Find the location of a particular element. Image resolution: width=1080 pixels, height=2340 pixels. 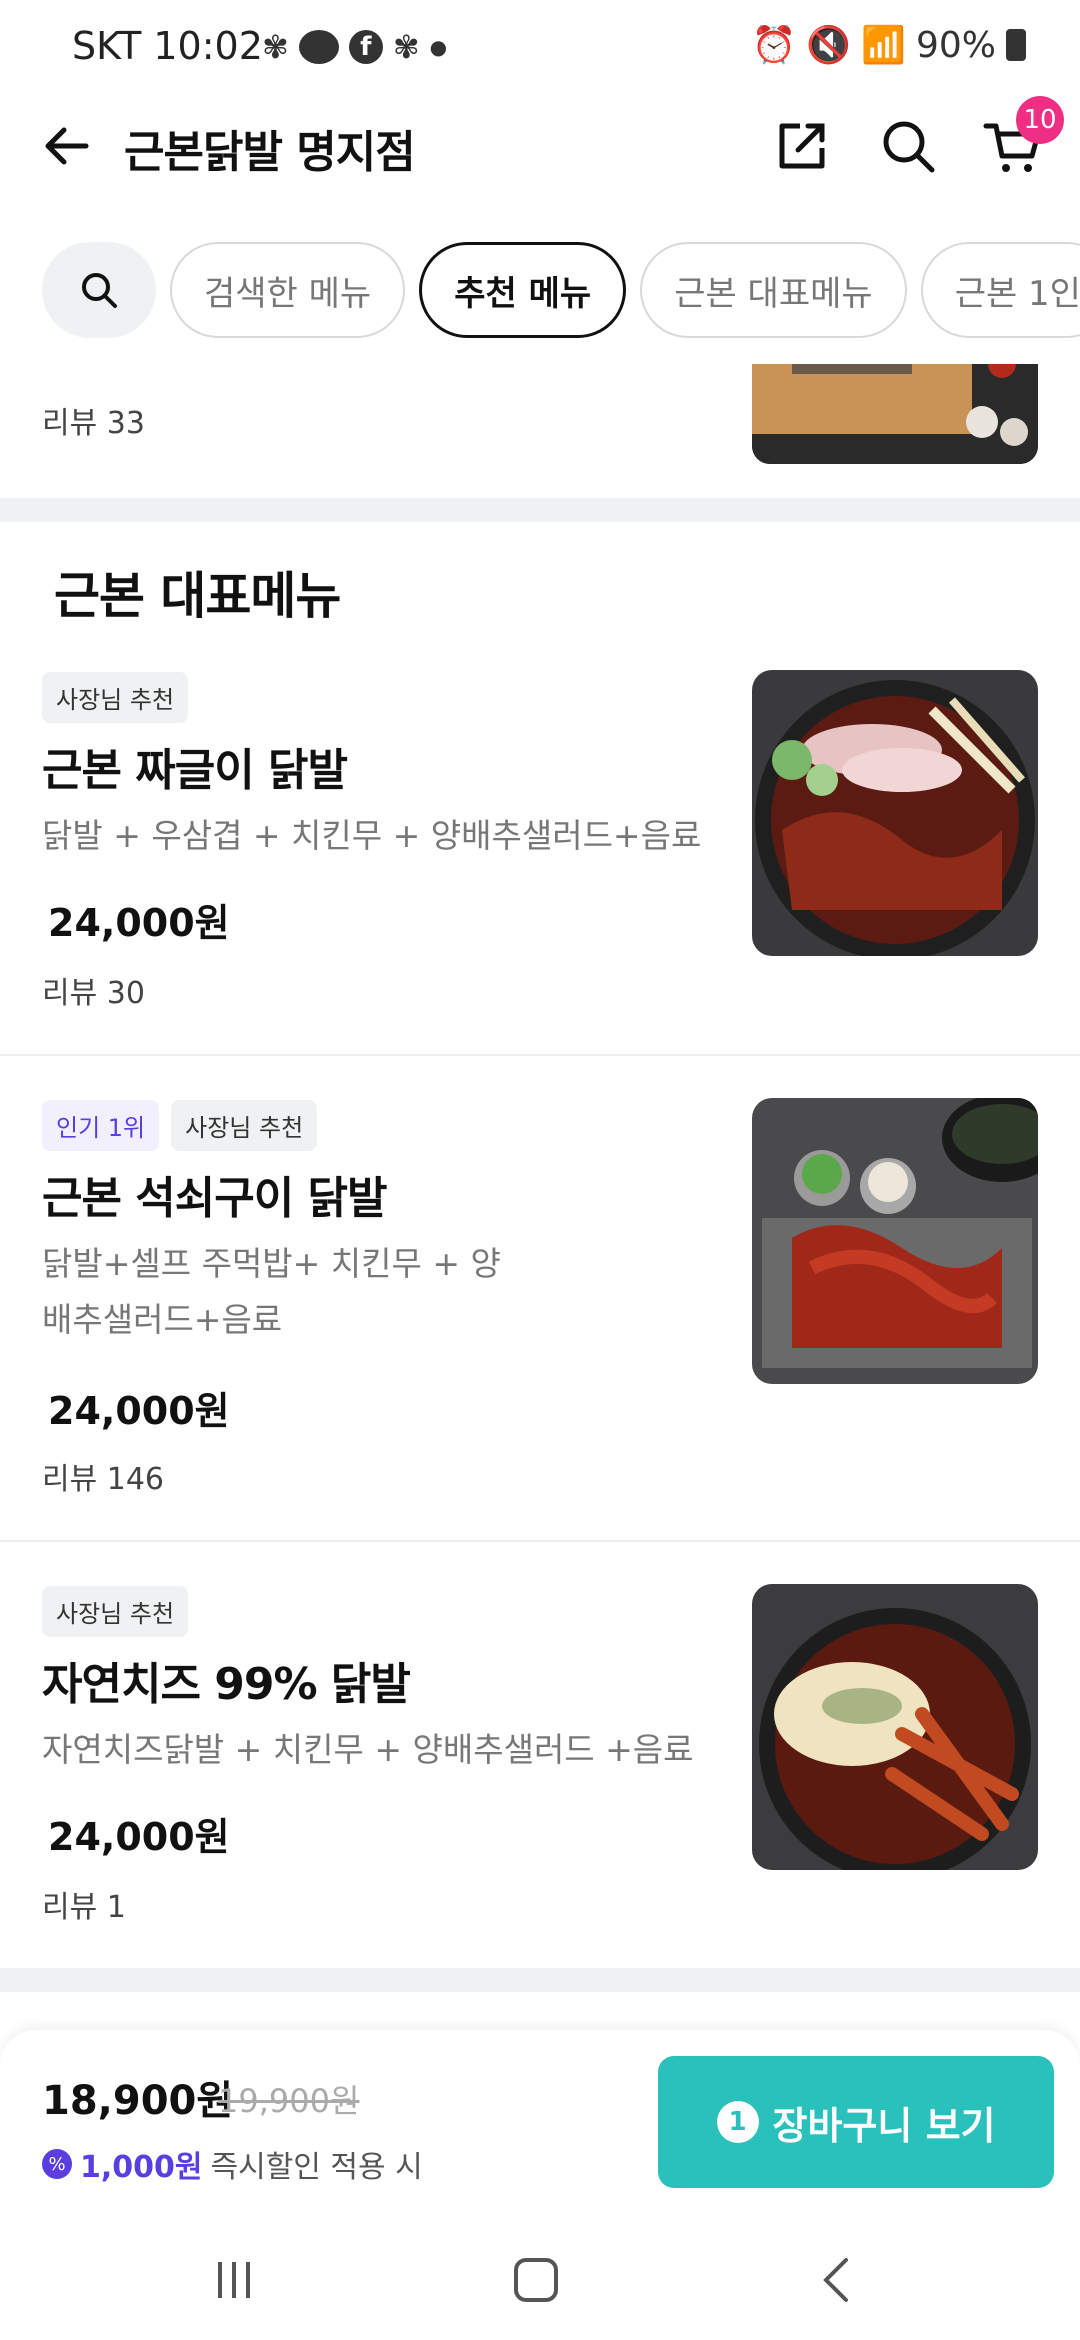

cart-original-price: 19,900원 is located at coordinates (289, 2101).